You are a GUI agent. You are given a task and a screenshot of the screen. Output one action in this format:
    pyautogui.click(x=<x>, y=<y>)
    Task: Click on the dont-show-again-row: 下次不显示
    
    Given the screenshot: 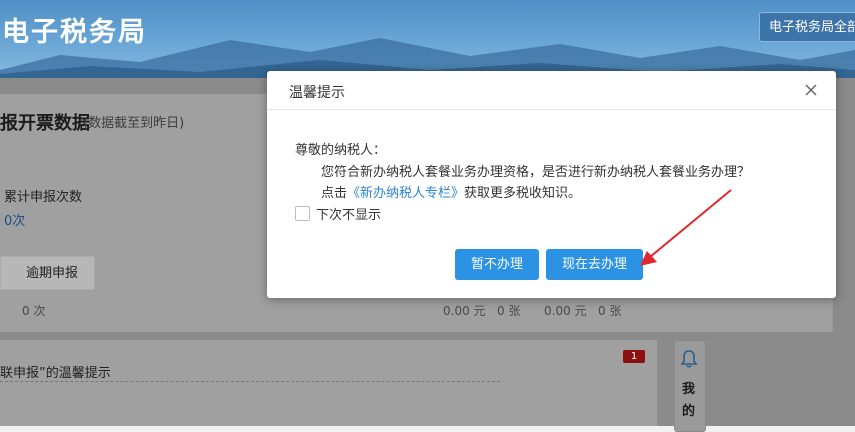 What is the action you would take?
    pyautogui.click(x=338, y=213)
    